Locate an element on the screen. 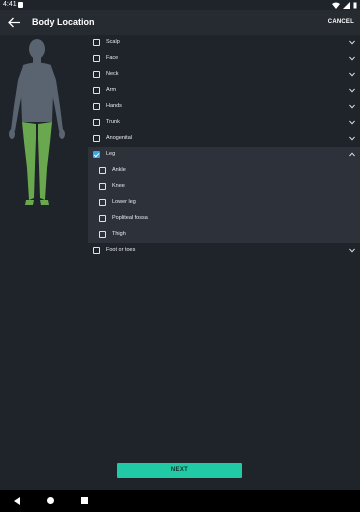 This screenshot has height=512, width=360. nav-home-icon is located at coordinates (50, 500).